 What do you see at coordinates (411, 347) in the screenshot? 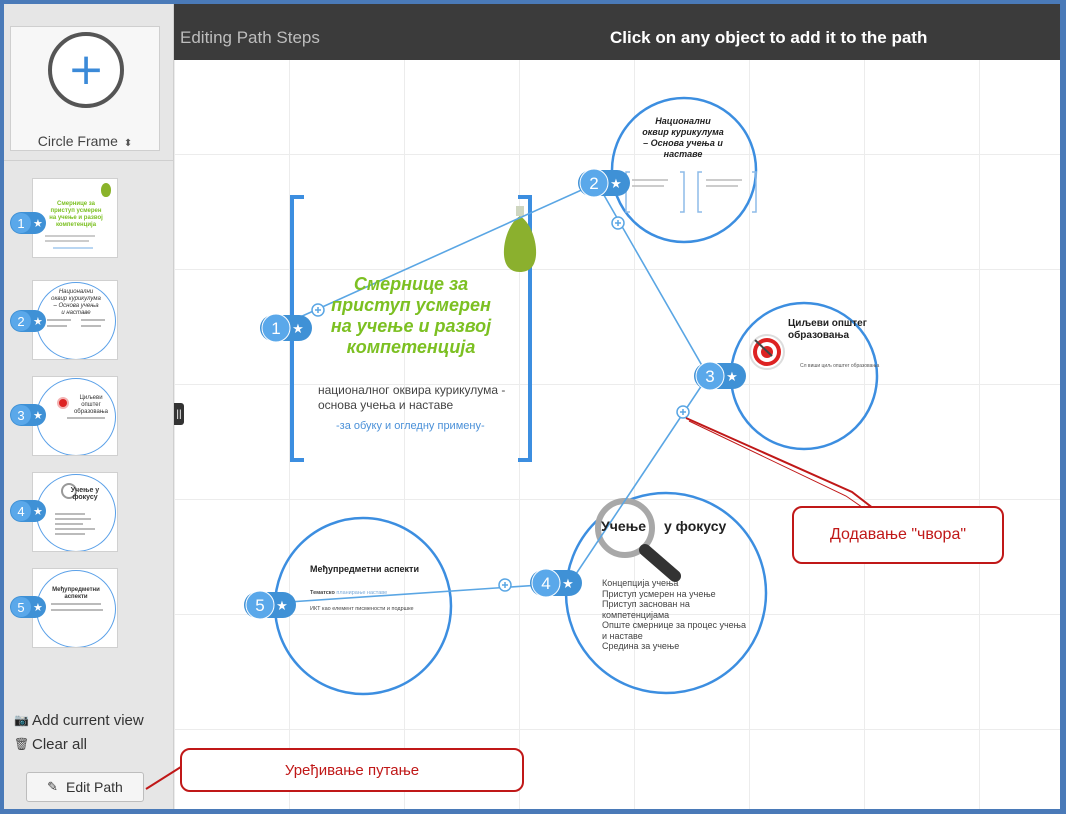
I see `title-line: компетенција` at bounding box center [411, 347].